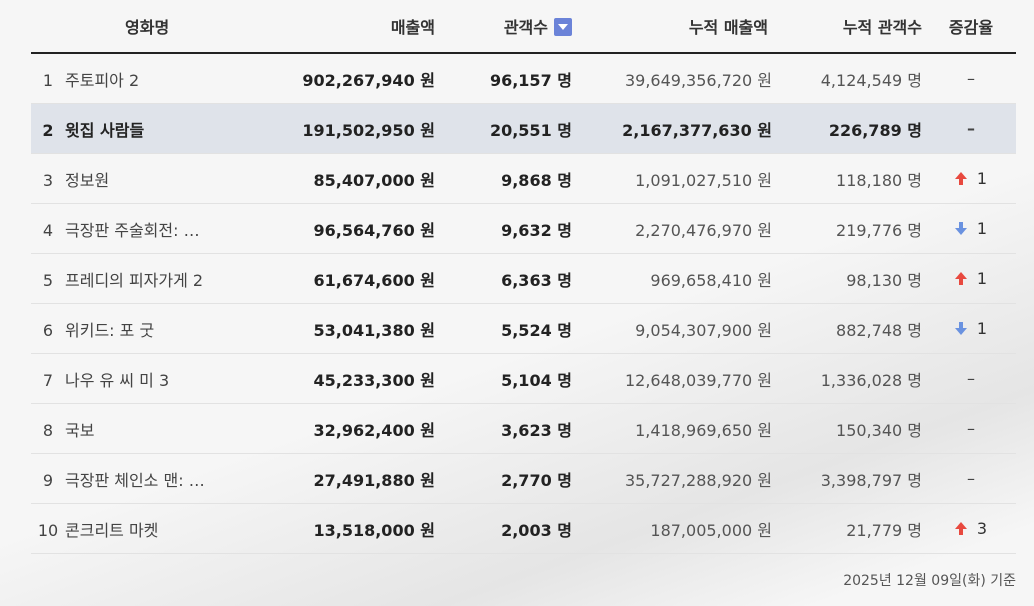  What do you see at coordinates (363, 78) in the screenshot?
I see `revenue-cell: 902,267,940 원` at bounding box center [363, 78].